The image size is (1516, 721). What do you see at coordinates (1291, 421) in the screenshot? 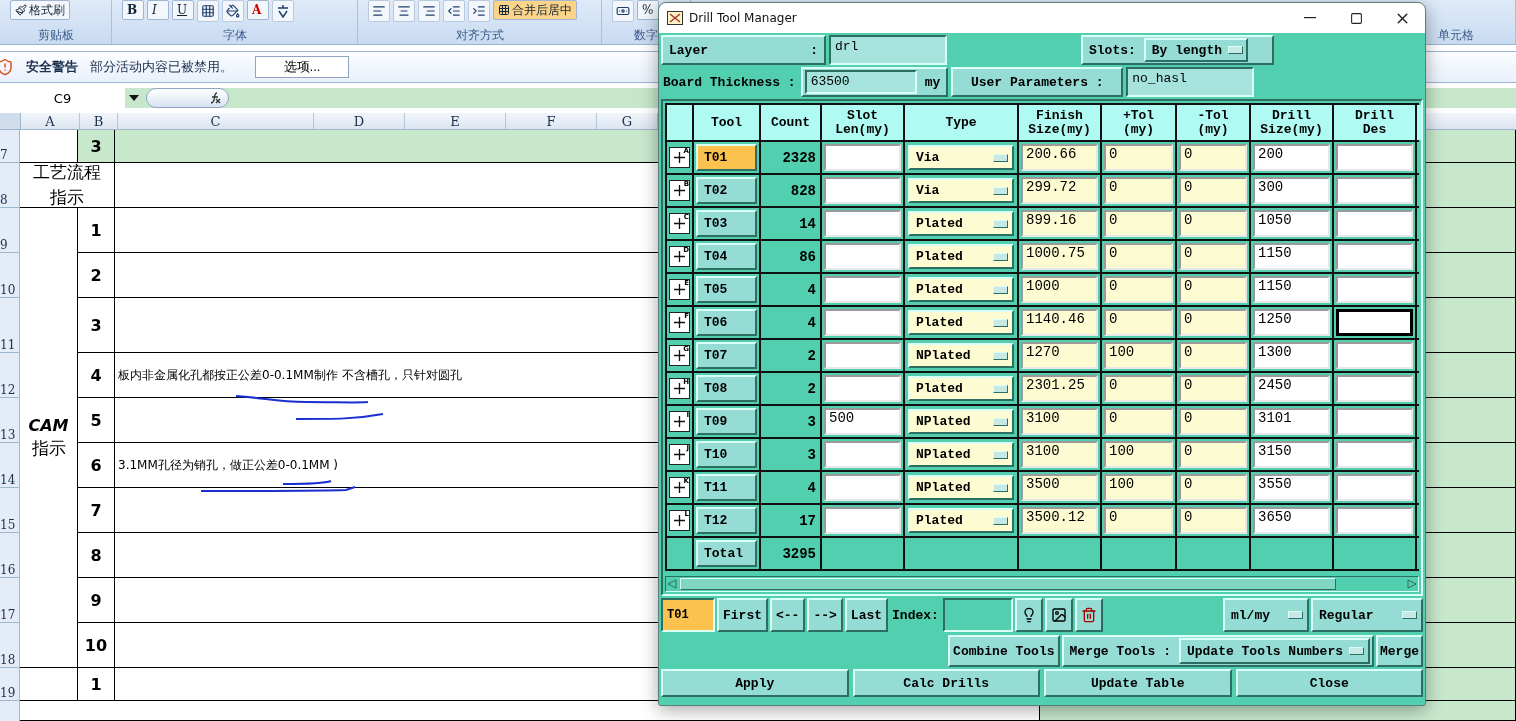
I see `drill-size-field: 3101` at bounding box center [1291, 421].